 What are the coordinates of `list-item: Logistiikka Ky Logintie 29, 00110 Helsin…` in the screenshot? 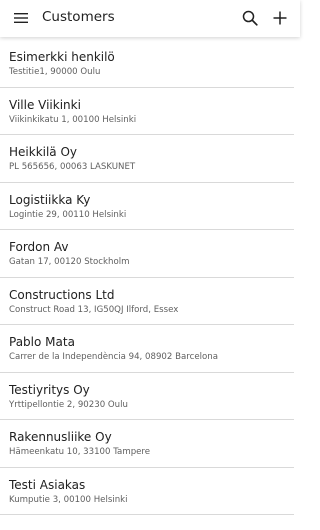 It's located at (147, 206).